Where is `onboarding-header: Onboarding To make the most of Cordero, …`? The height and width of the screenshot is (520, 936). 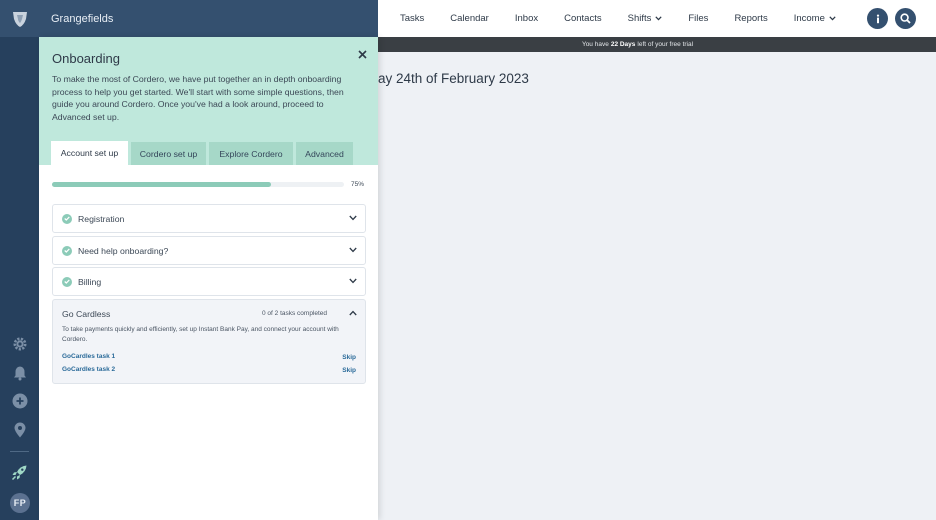 onboarding-header: Onboarding To make the most of Cordero, … is located at coordinates (208, 101).